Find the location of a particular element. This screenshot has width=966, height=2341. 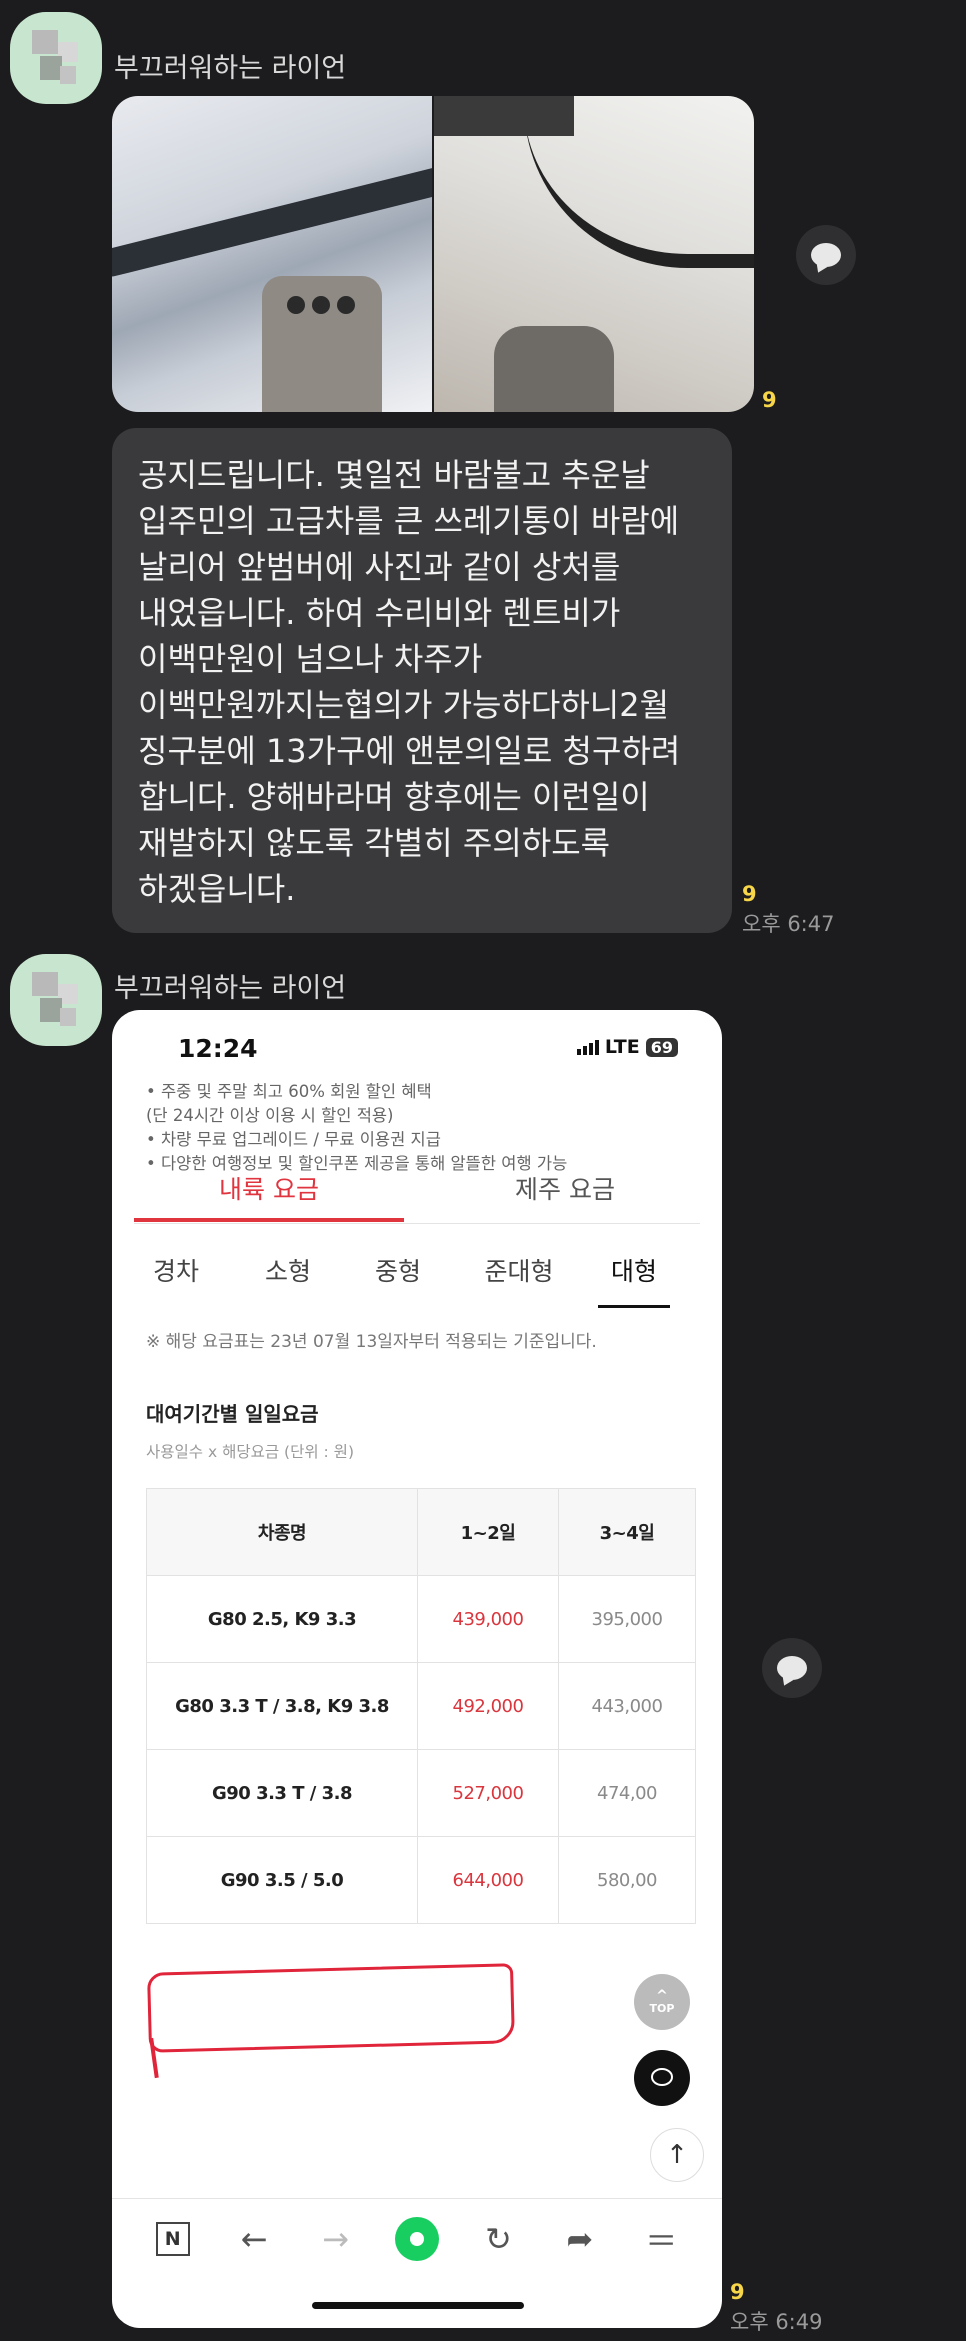

model-cell: G80 3.3 T / 3.8, K9 3.8 is located at coordinates (282, 1706).